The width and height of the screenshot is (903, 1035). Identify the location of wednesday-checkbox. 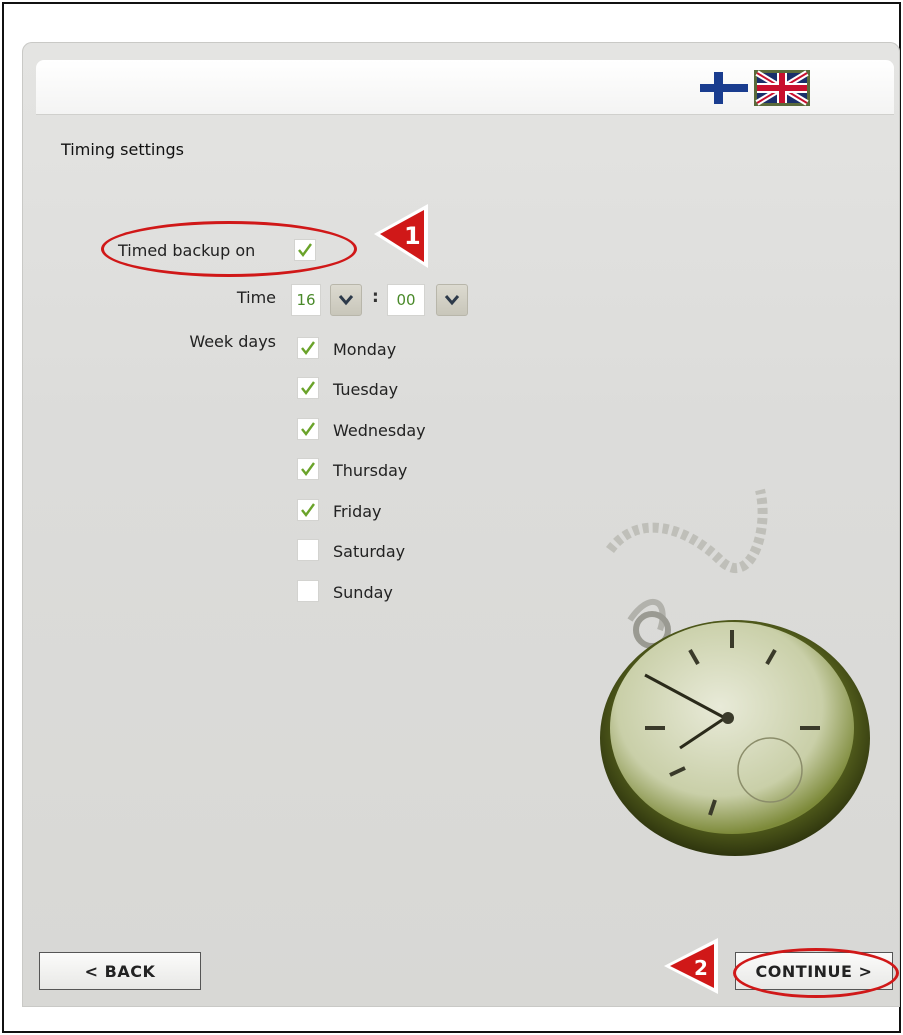
(308, 429).